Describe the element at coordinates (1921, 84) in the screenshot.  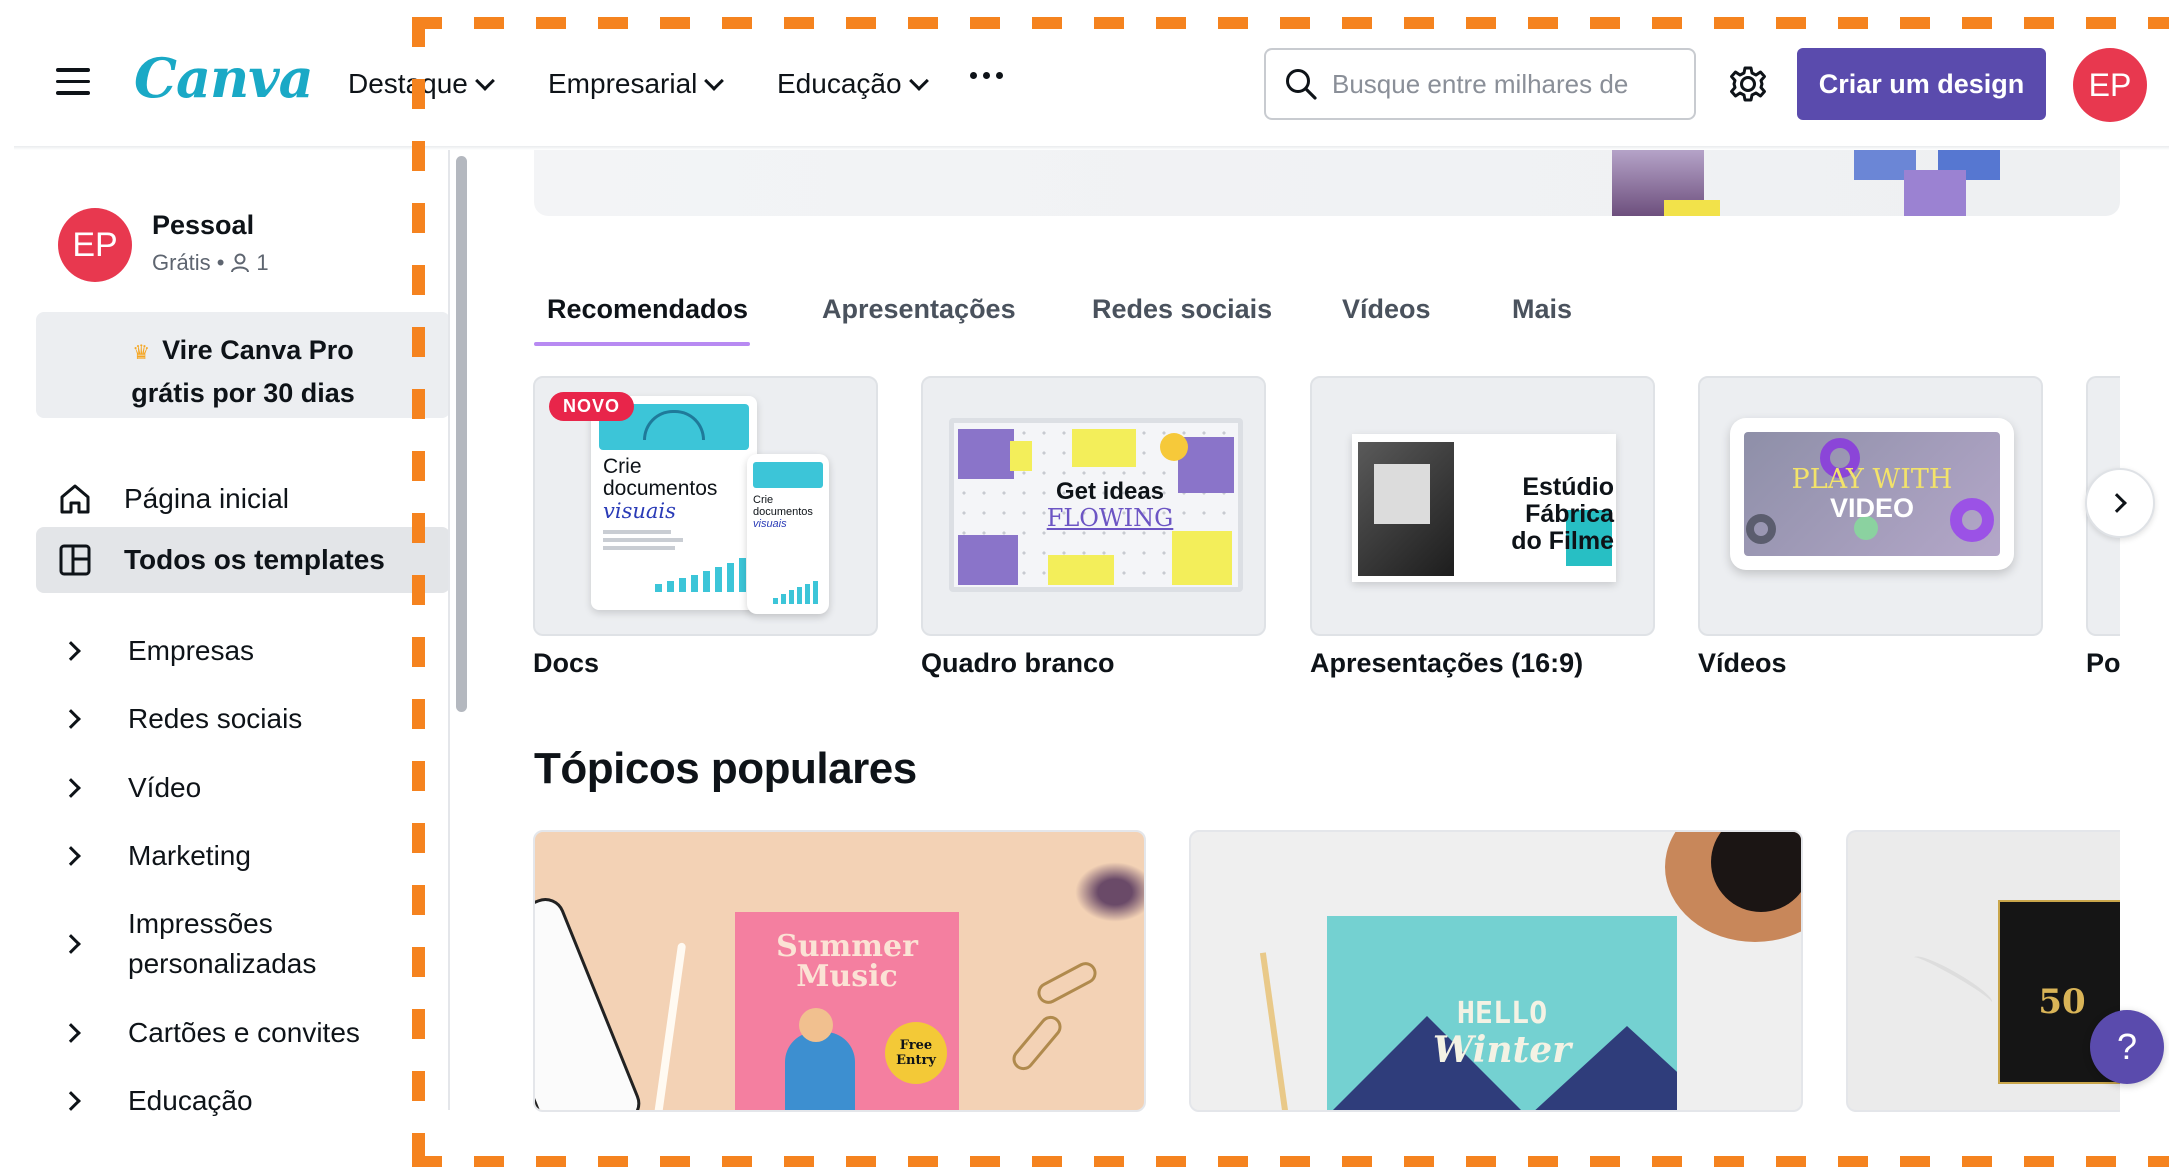
I see `create-design-button: Criar um design` at that location.